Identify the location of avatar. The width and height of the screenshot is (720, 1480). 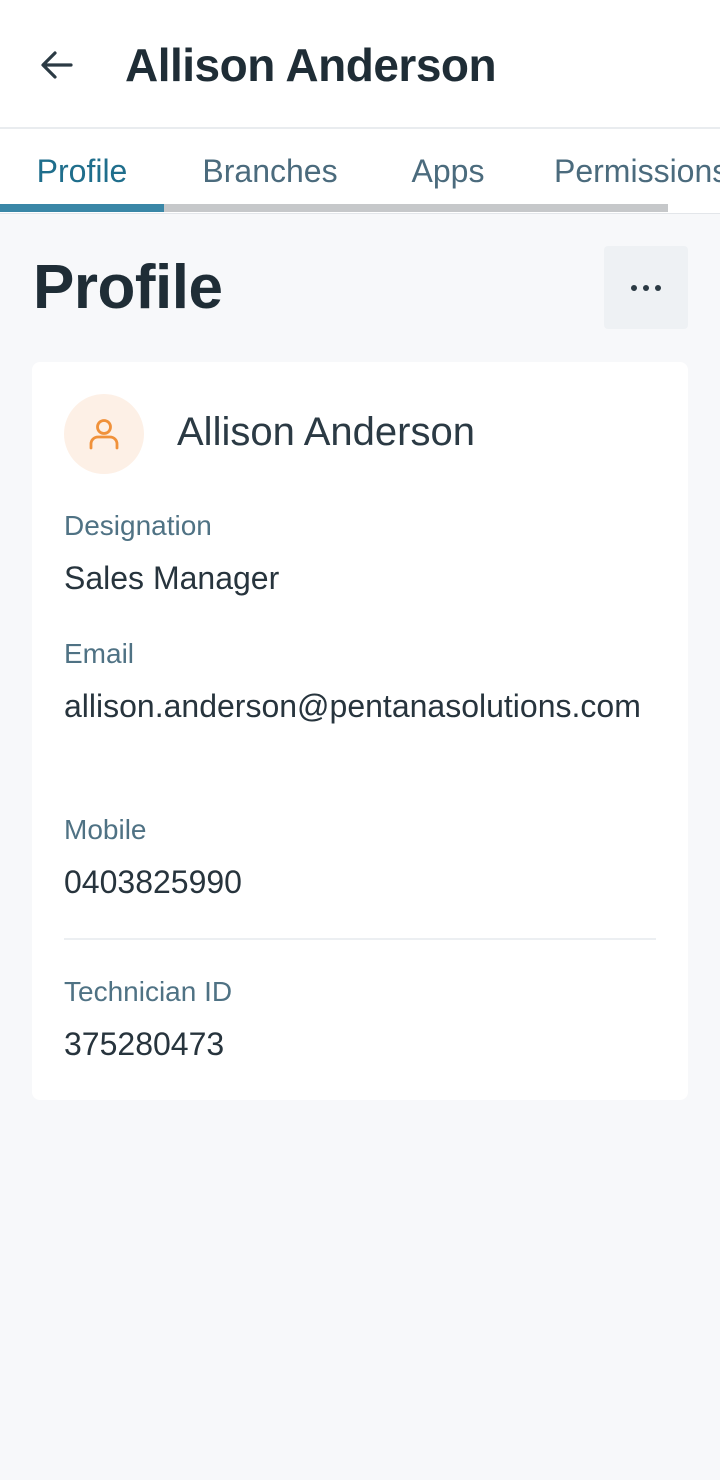
(104, 434).